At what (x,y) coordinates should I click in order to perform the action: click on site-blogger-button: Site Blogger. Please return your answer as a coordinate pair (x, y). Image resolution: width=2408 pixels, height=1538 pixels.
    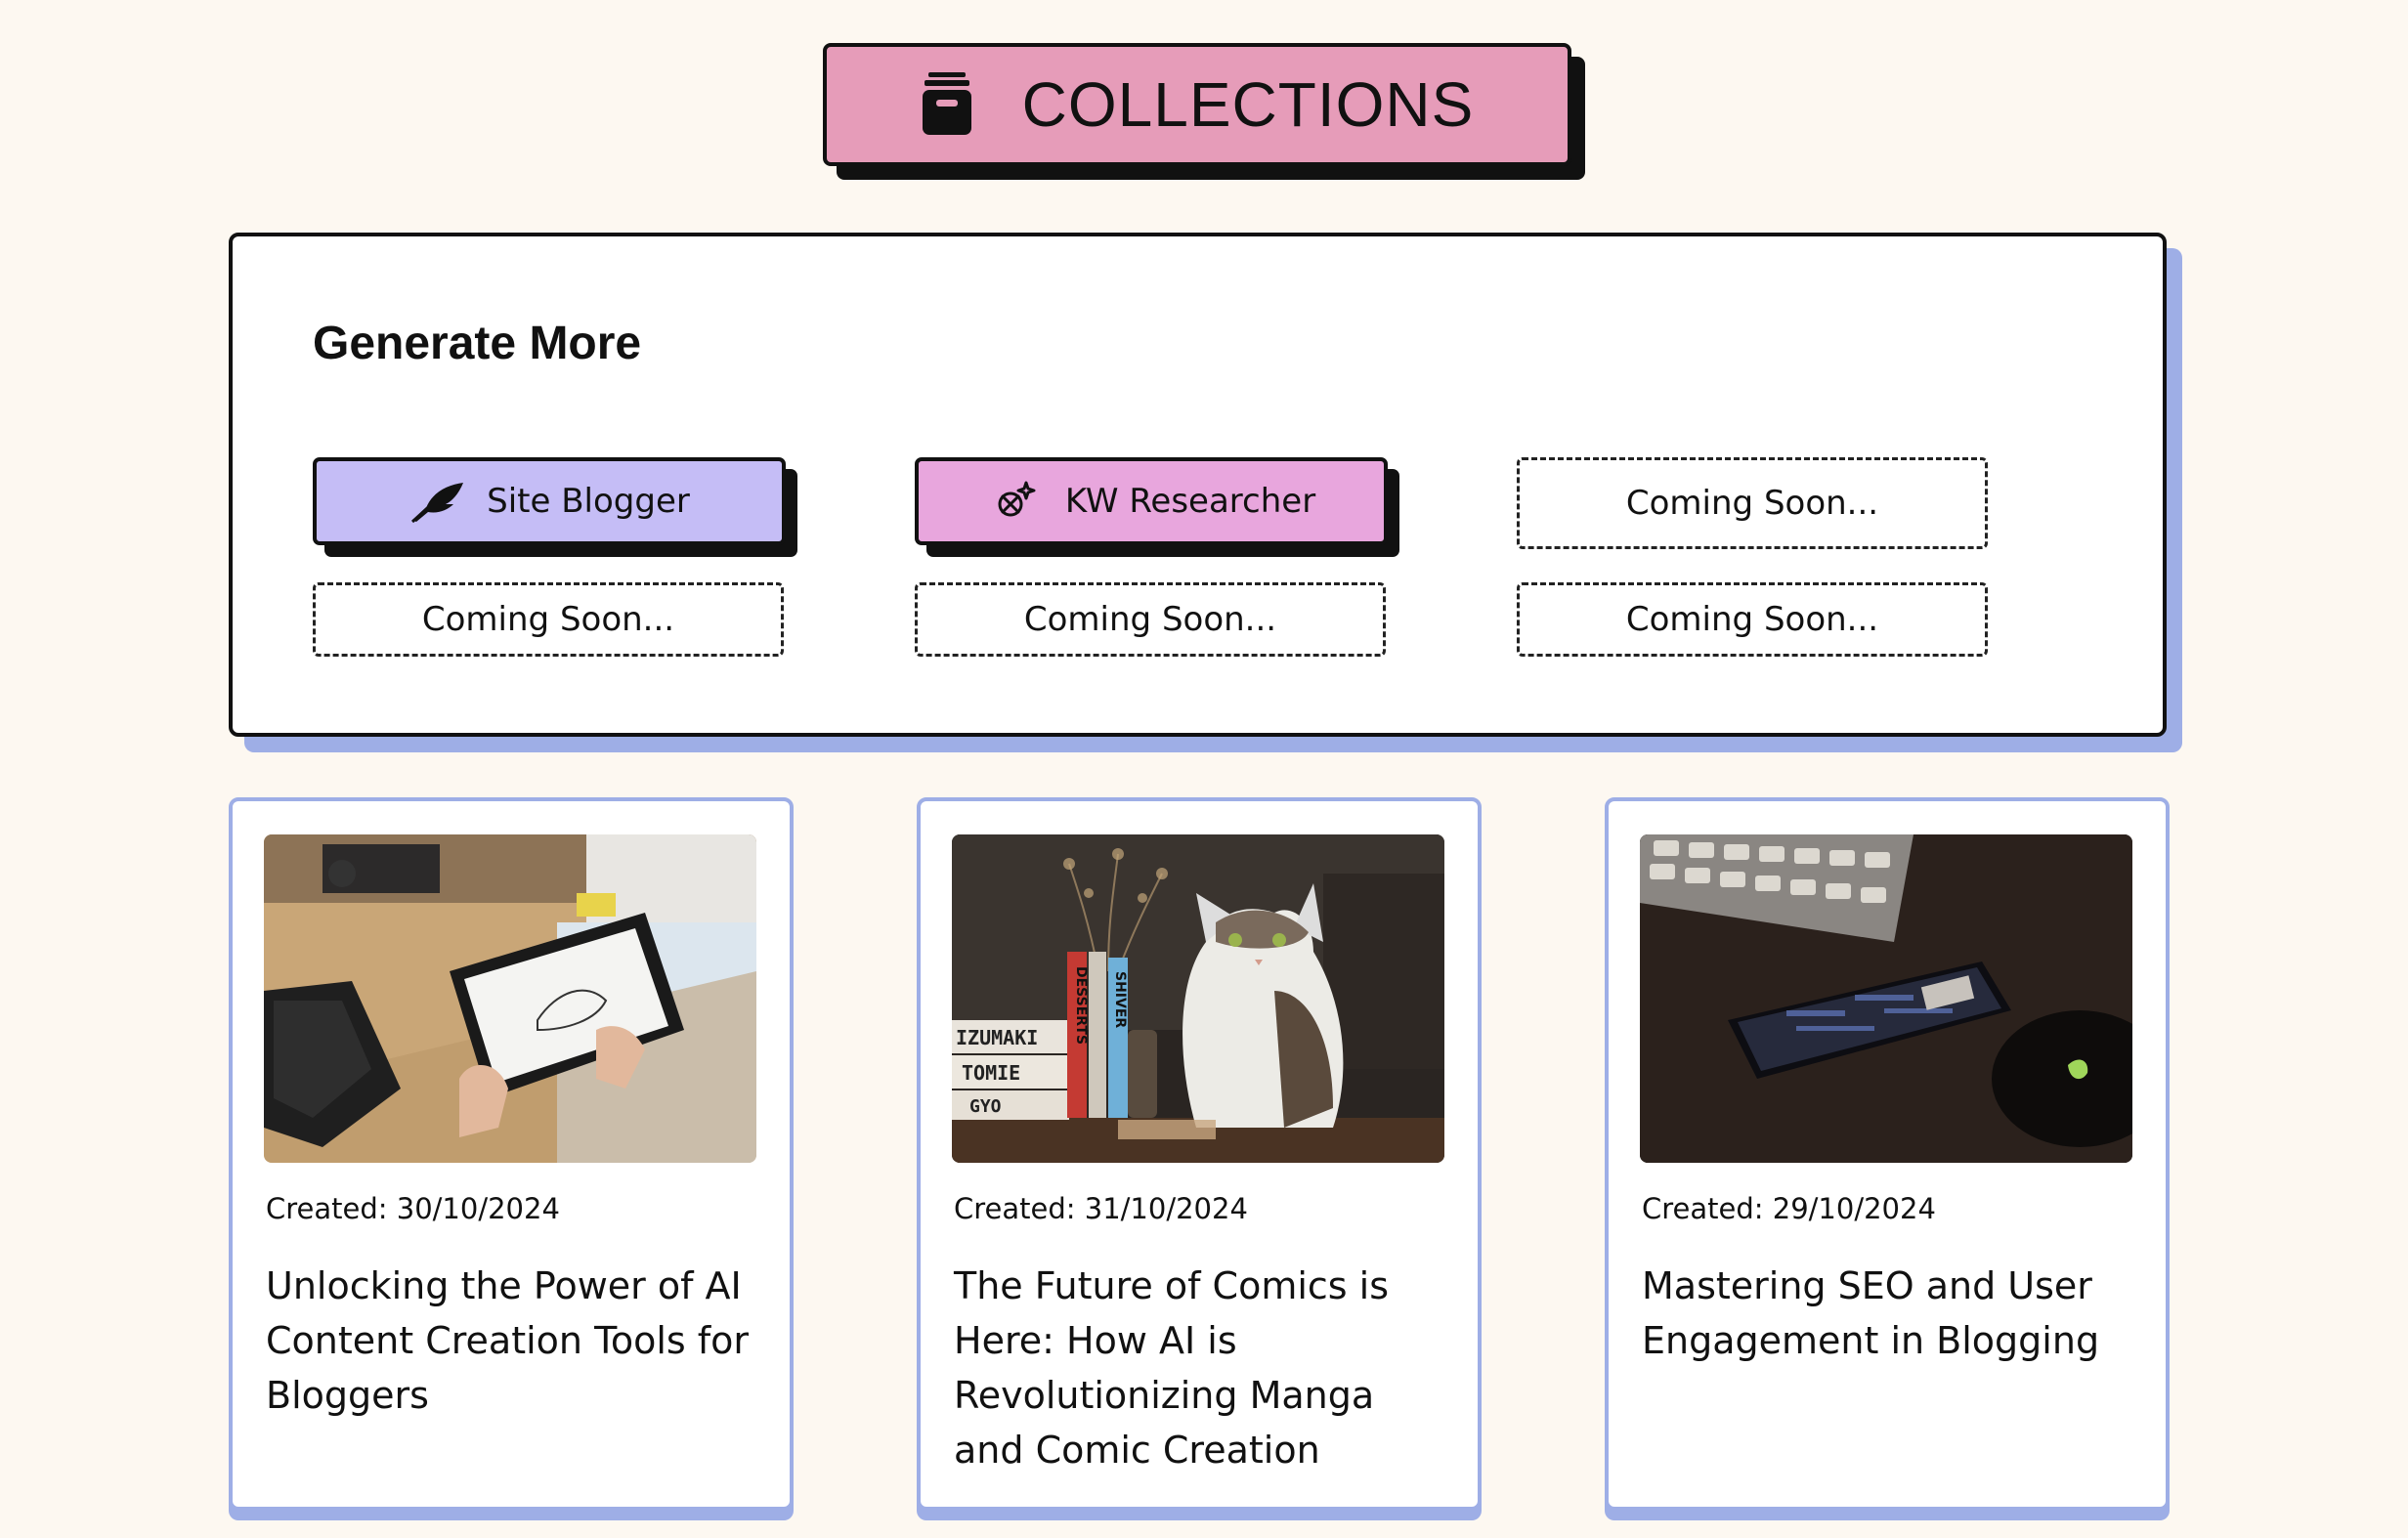
    Looking at the image, I should click on (550, 501).